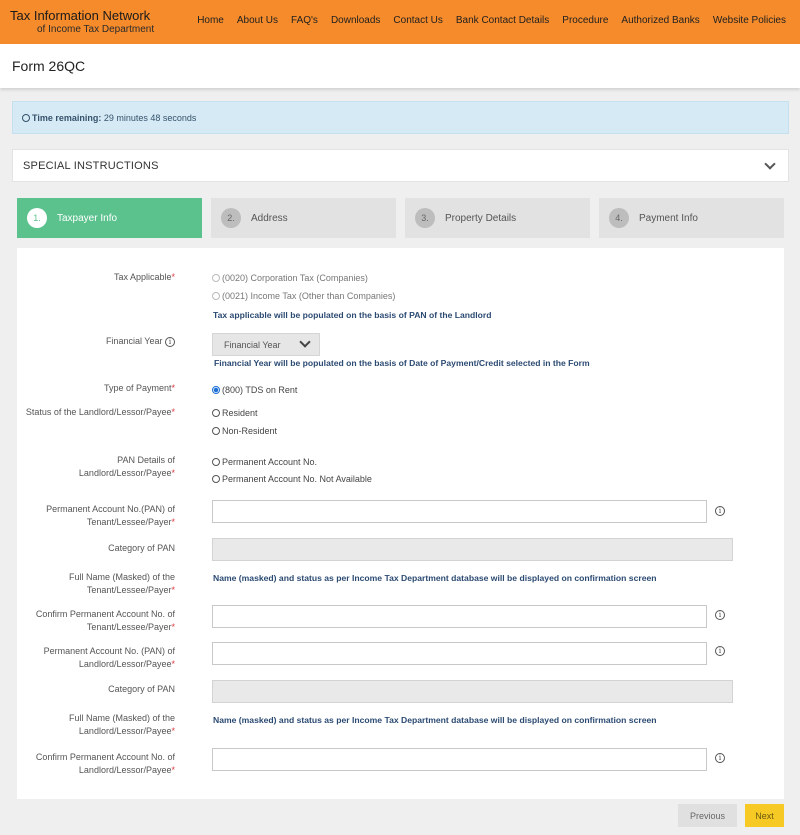  Describe the element at coordinates (303, 218) in the screenshot. I see `step-address: 2. Address` at that location.